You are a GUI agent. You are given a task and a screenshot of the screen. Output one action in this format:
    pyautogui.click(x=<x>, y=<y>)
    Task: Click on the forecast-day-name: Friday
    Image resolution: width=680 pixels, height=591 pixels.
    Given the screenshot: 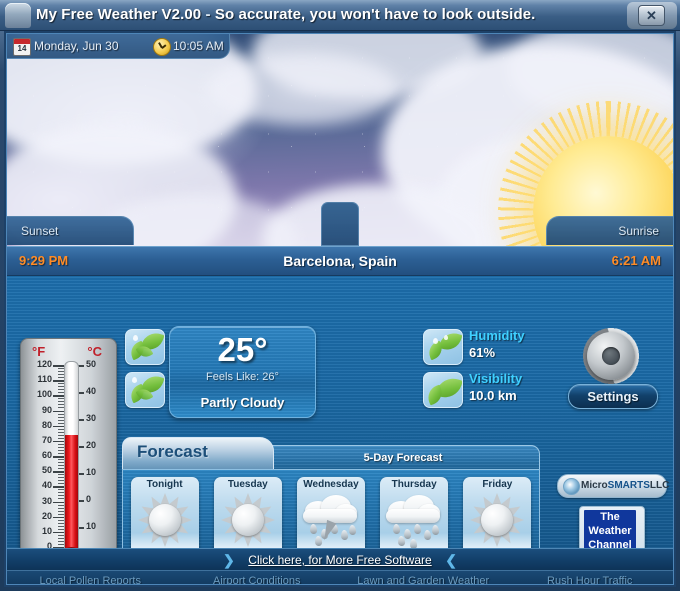 What is the action you would take?
    pyautogui.click(x=497, y=484)
    